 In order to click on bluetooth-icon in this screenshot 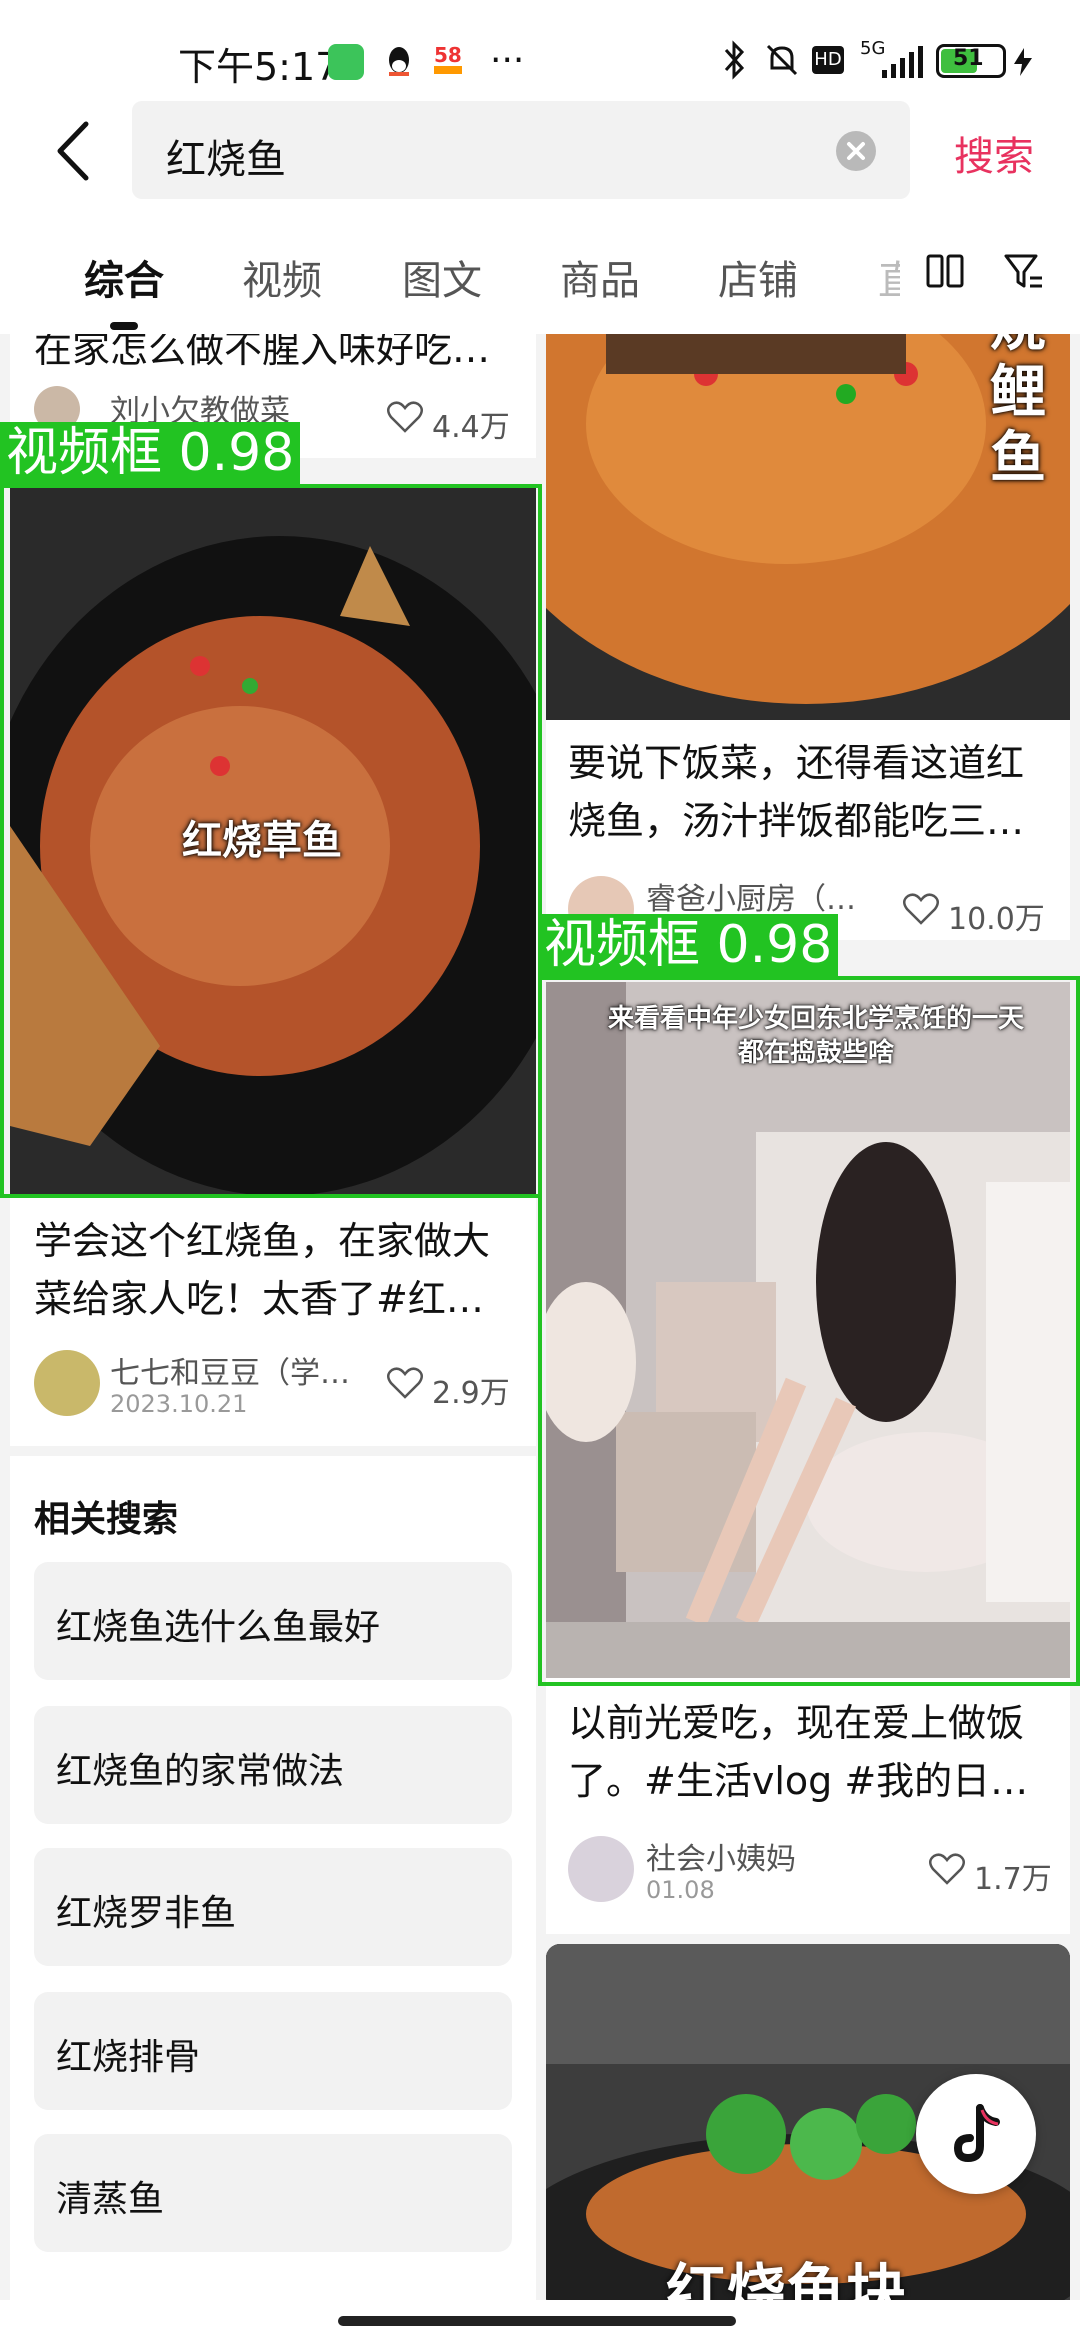, I will do `click(735, 62)`.